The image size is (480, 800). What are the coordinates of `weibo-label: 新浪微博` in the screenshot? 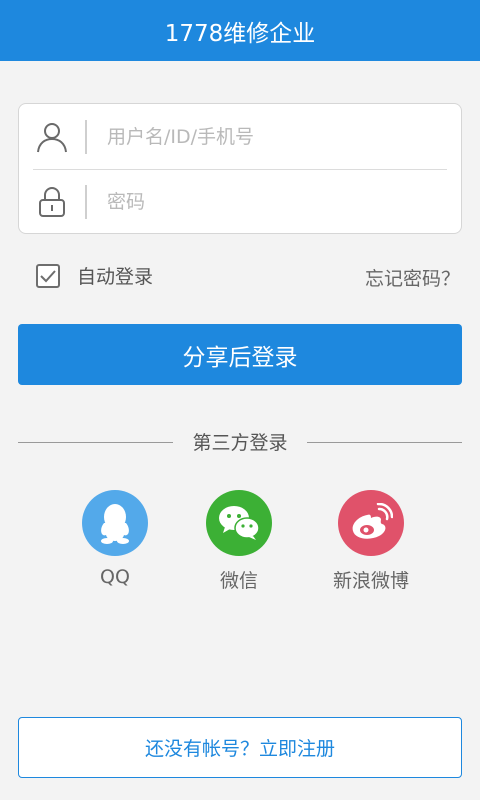 It's located at (370, 581).